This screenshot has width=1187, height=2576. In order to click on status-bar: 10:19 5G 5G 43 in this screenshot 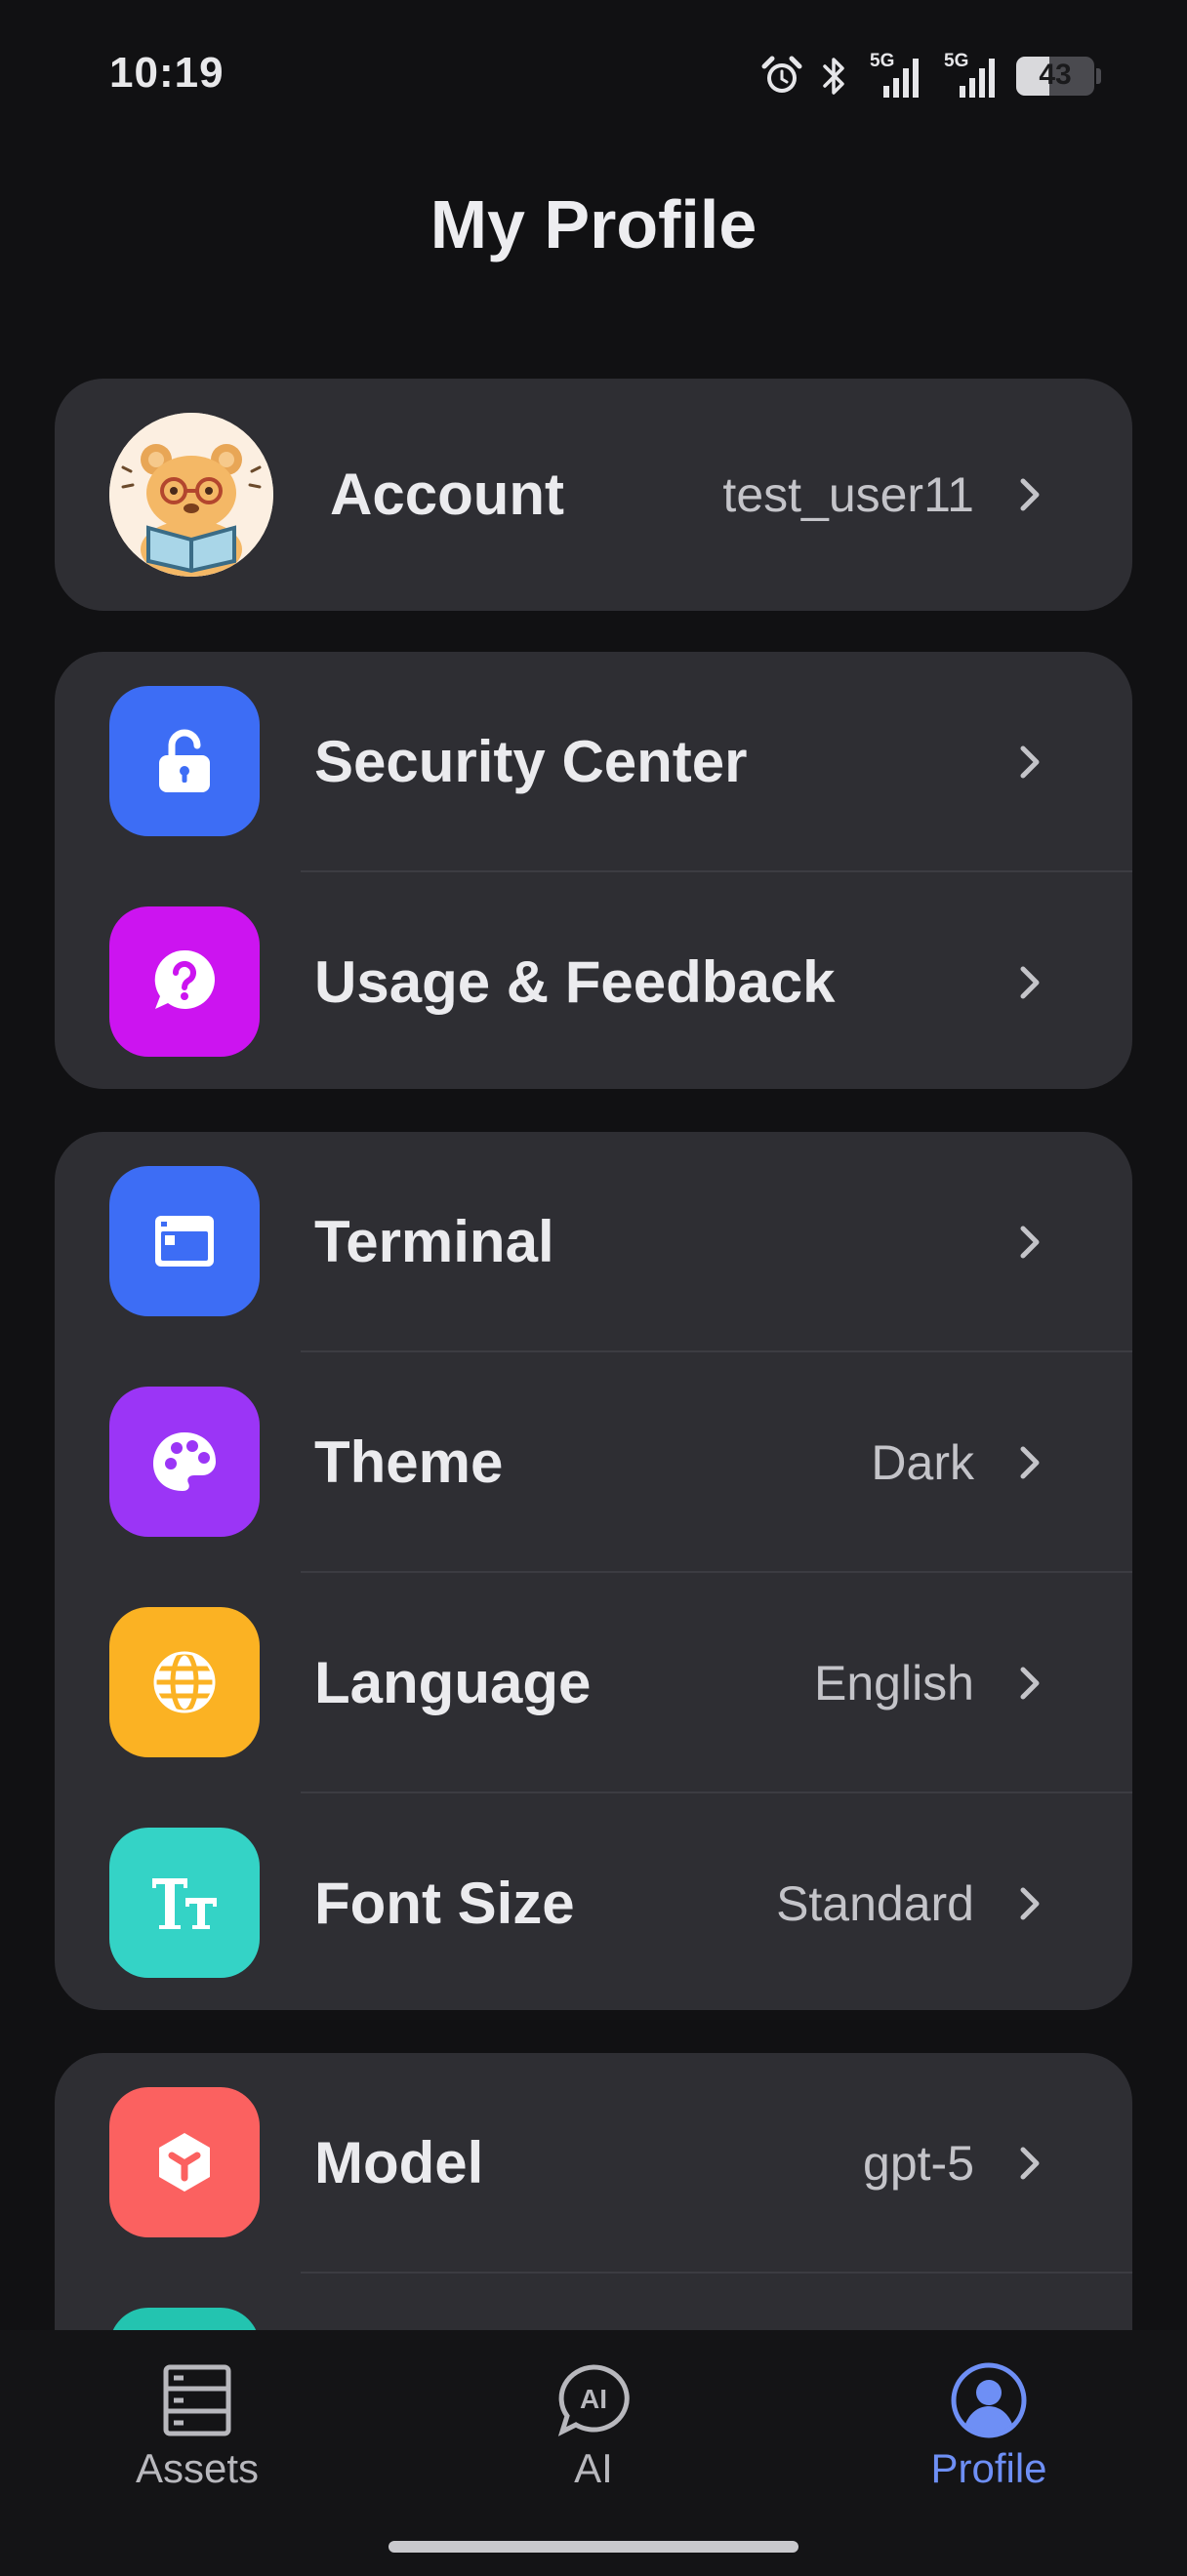, I will do `click(593, 78)`.